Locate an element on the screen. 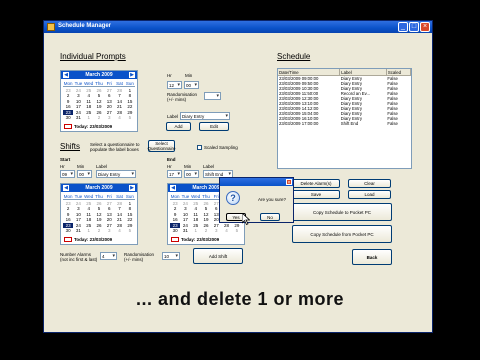  calendar-day: 3 is located at coordinates (216, 230).